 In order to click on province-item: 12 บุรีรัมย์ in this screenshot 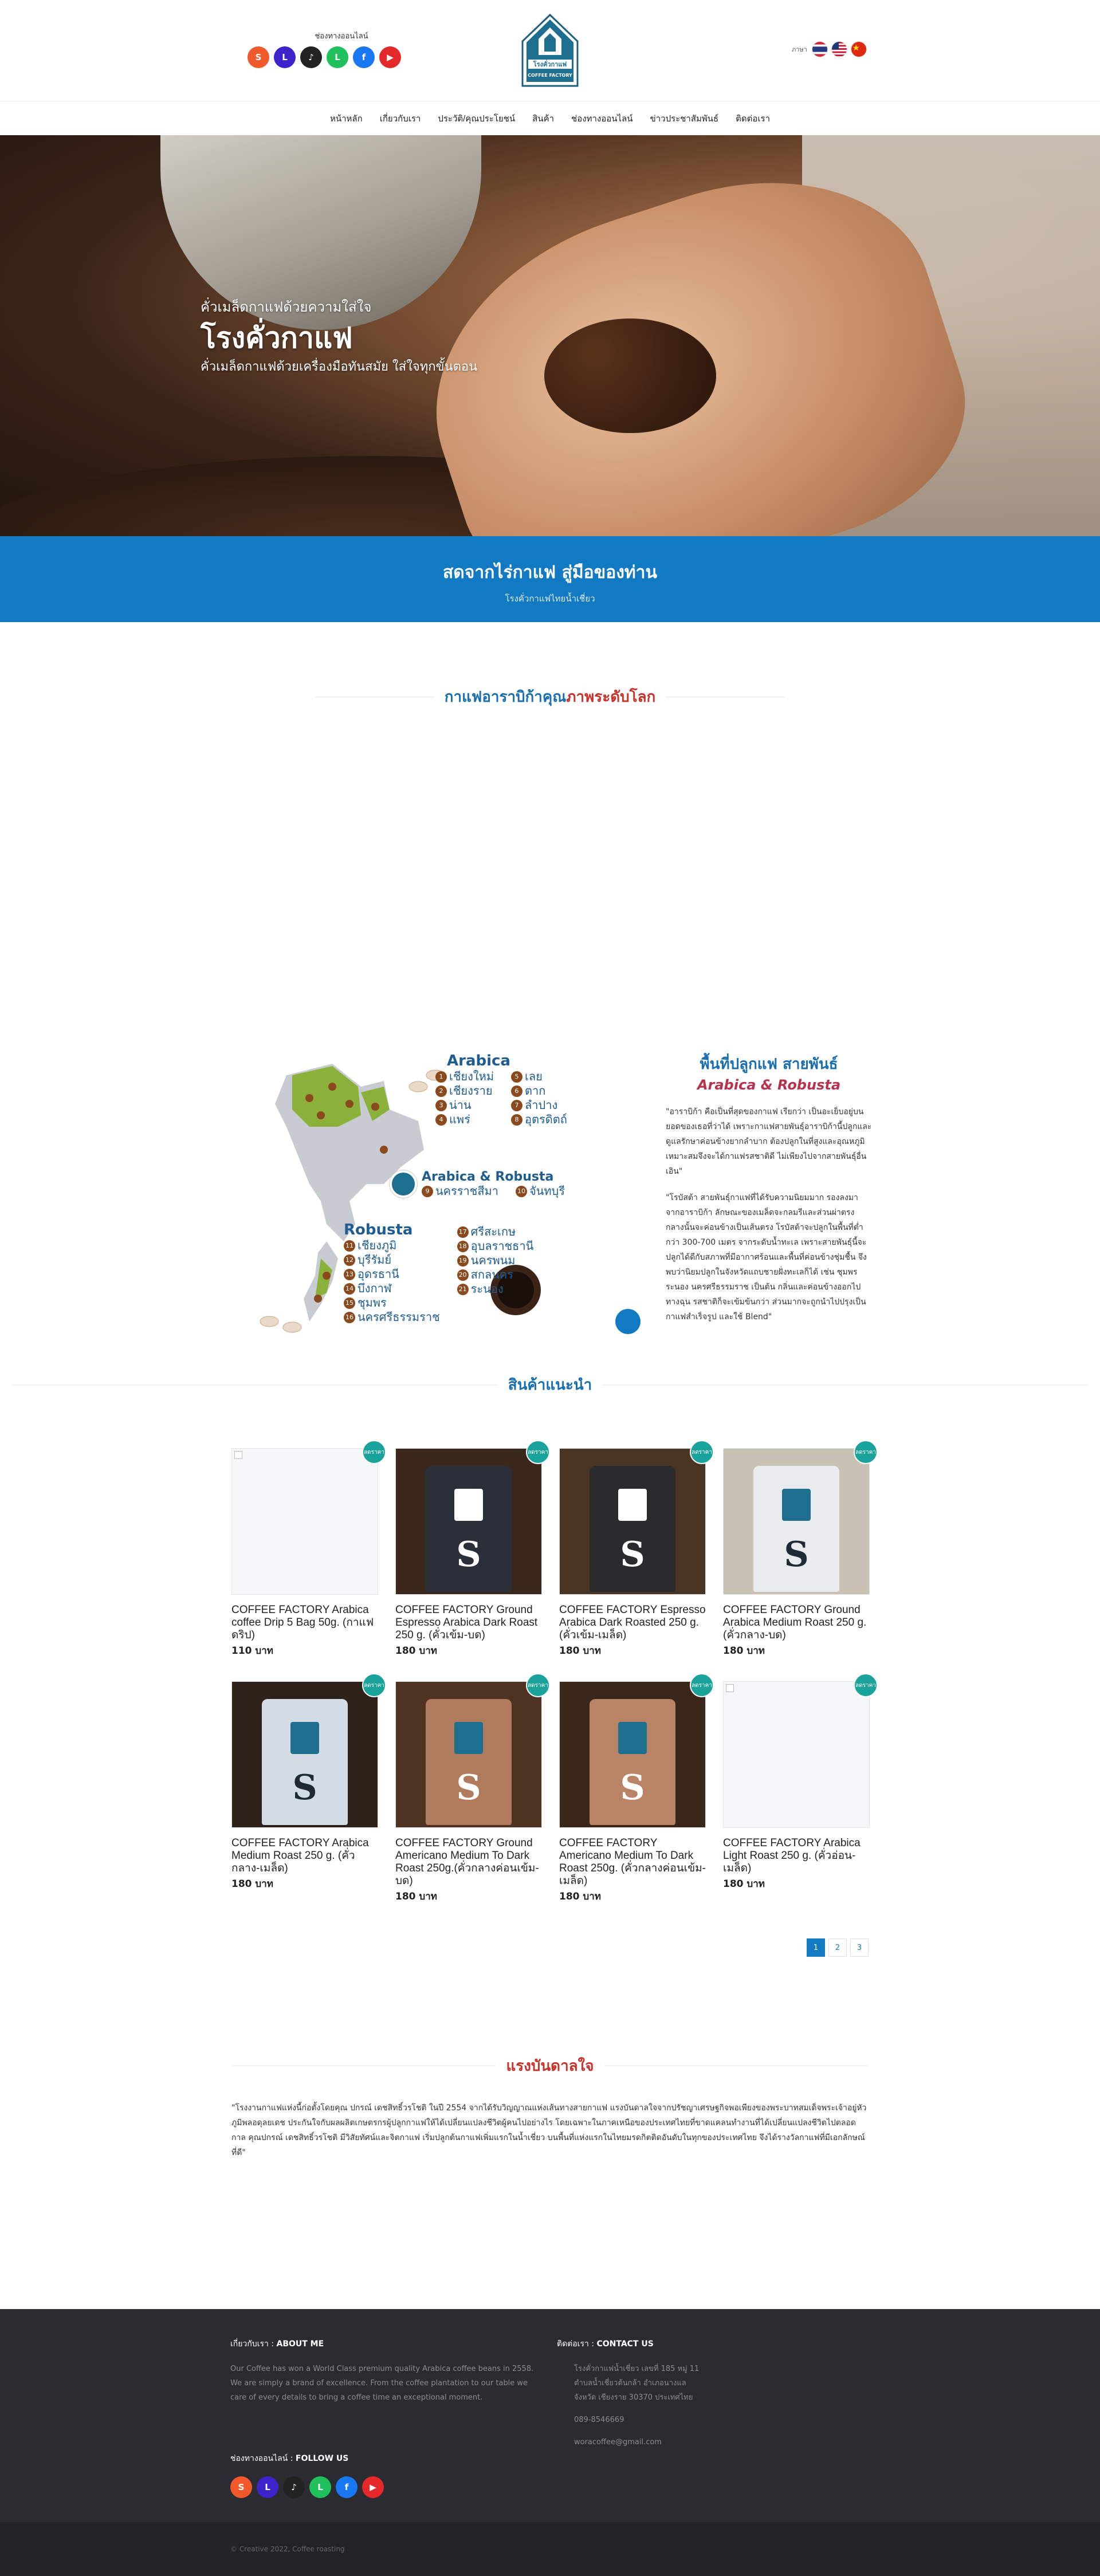, I will do `click(392, 1260)`.